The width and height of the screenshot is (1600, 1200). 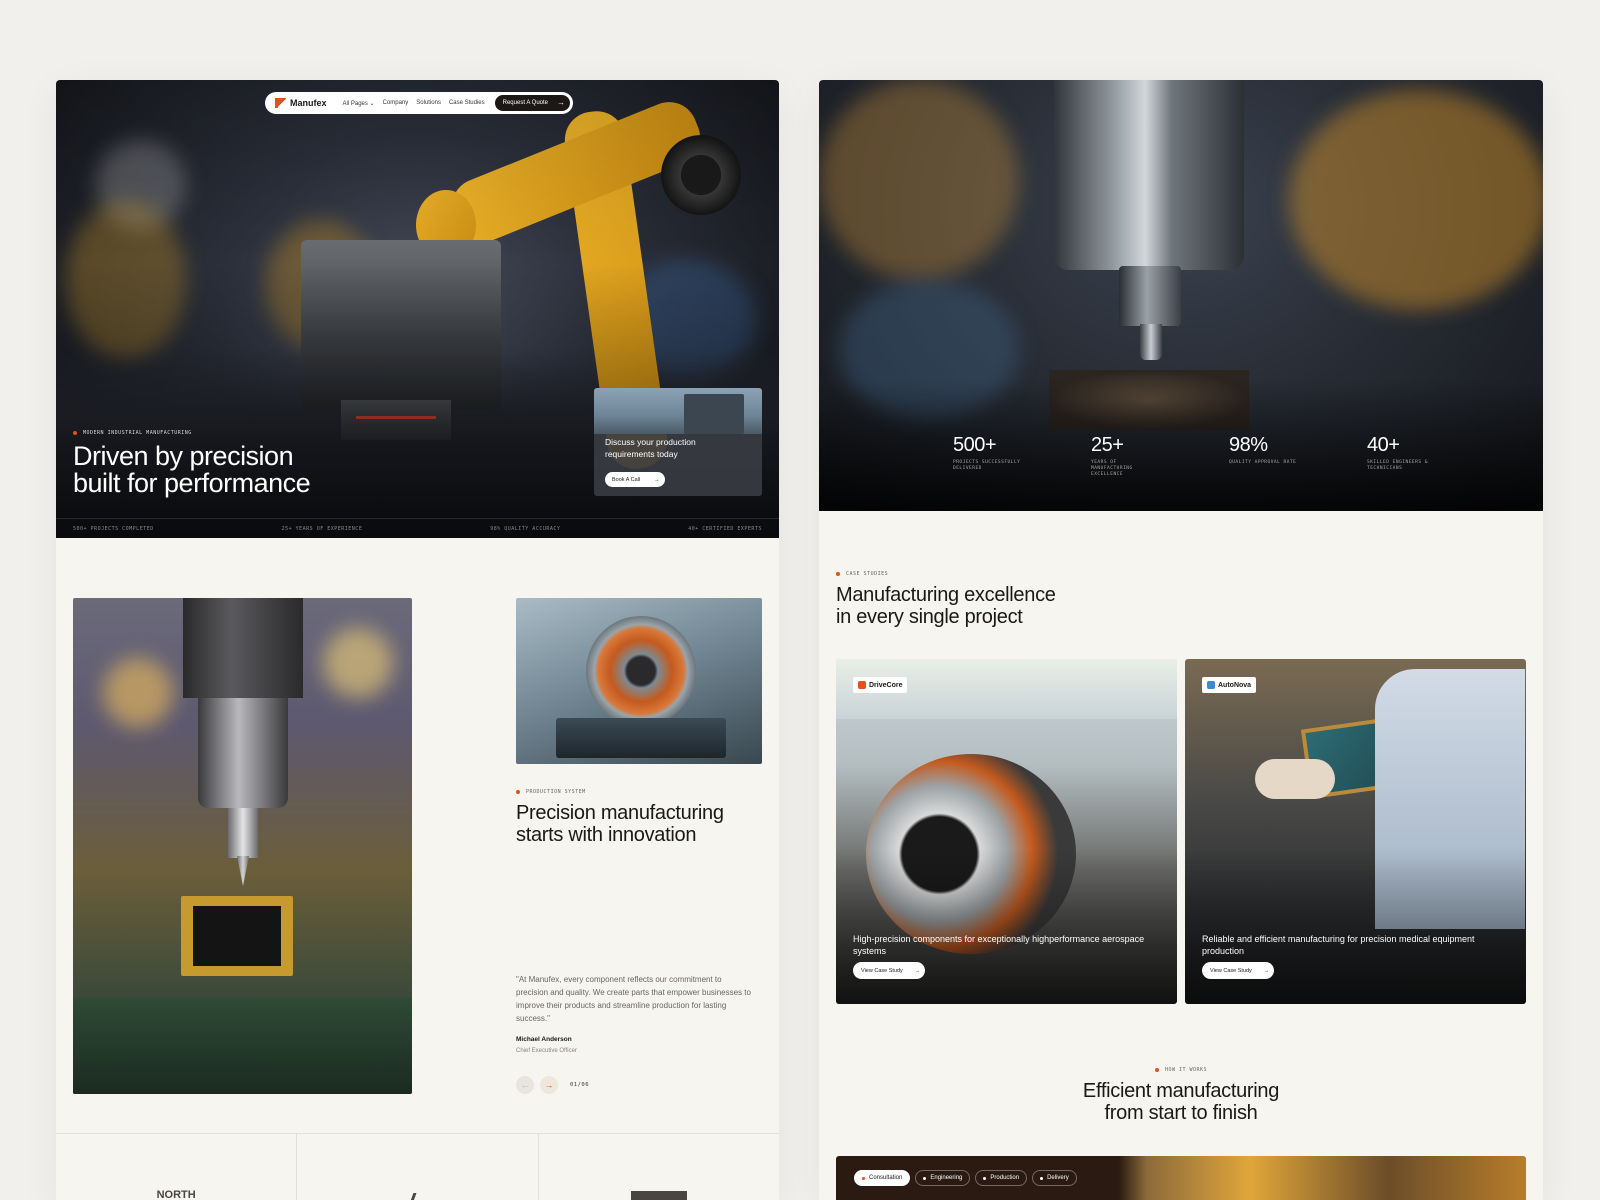 What do you see at coordinates (1022, 456) in the screenshot?
I see `stat-item: 500+ Projects Successfully Delivered` at bounding box center [1022, 456].